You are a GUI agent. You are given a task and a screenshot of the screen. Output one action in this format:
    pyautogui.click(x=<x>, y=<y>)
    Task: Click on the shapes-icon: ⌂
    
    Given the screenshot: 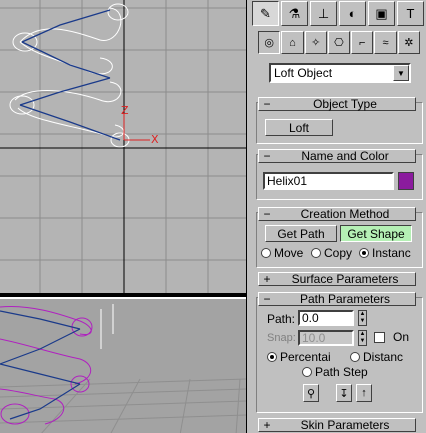 What is the action you would take?
    pyautogui.click(x=292, y=42)
    